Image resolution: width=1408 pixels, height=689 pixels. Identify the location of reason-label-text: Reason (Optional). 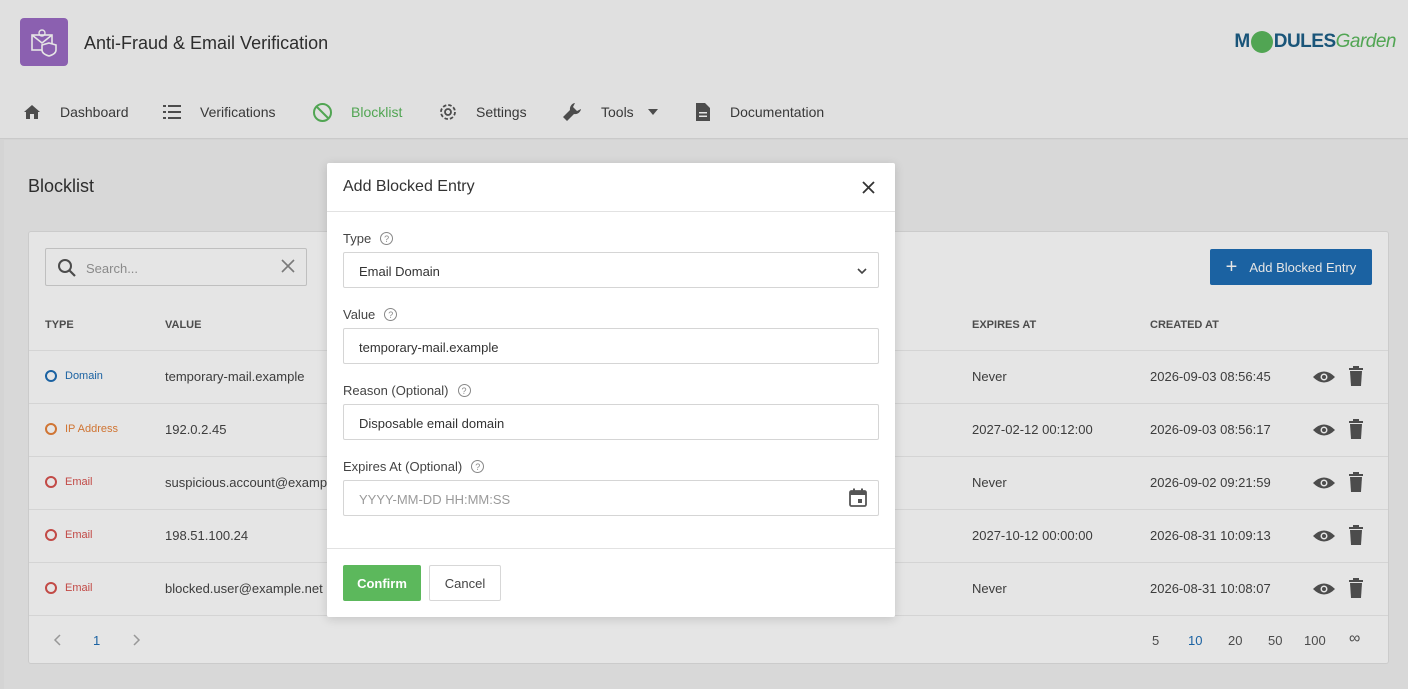
(396, 390).